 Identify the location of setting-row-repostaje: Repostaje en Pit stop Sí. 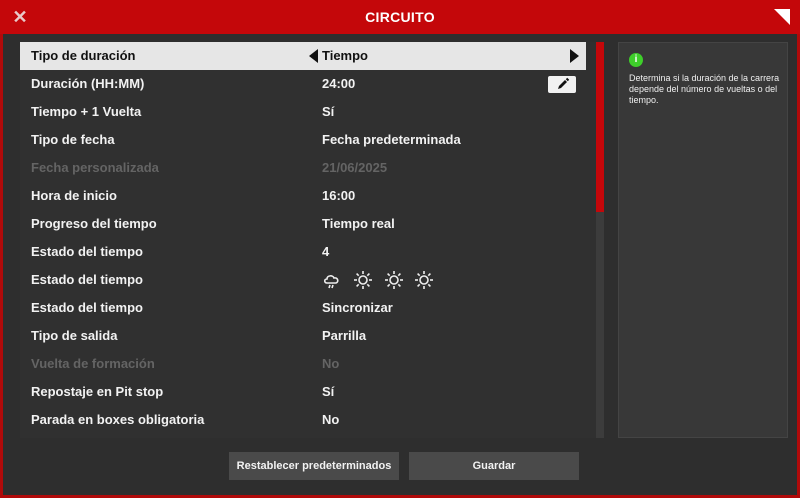
(303, 392).